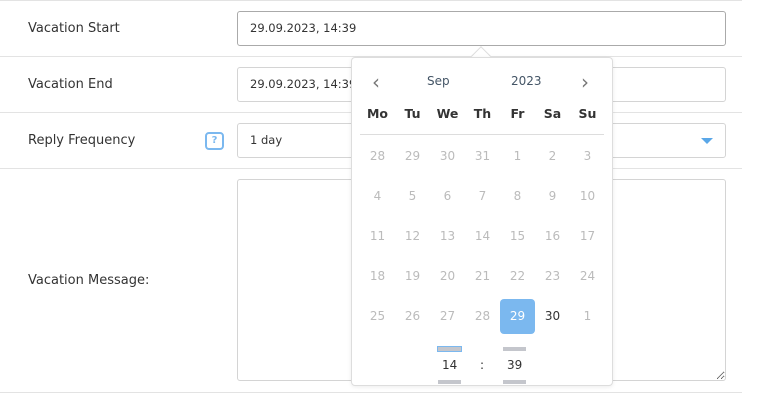  I want to click on chevron-down-icon, so click(707, 141).